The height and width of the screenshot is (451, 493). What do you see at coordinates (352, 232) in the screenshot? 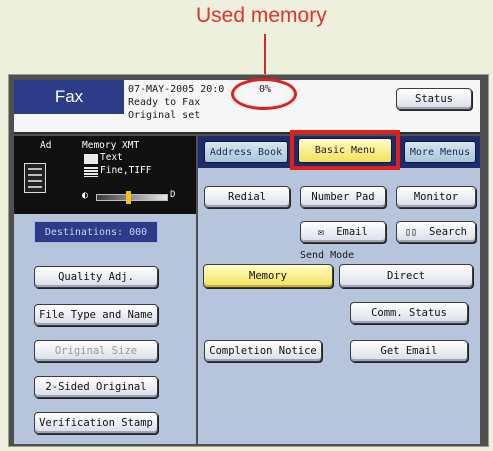
I see `email-button-label: Email` at bounding box center [352, 232].